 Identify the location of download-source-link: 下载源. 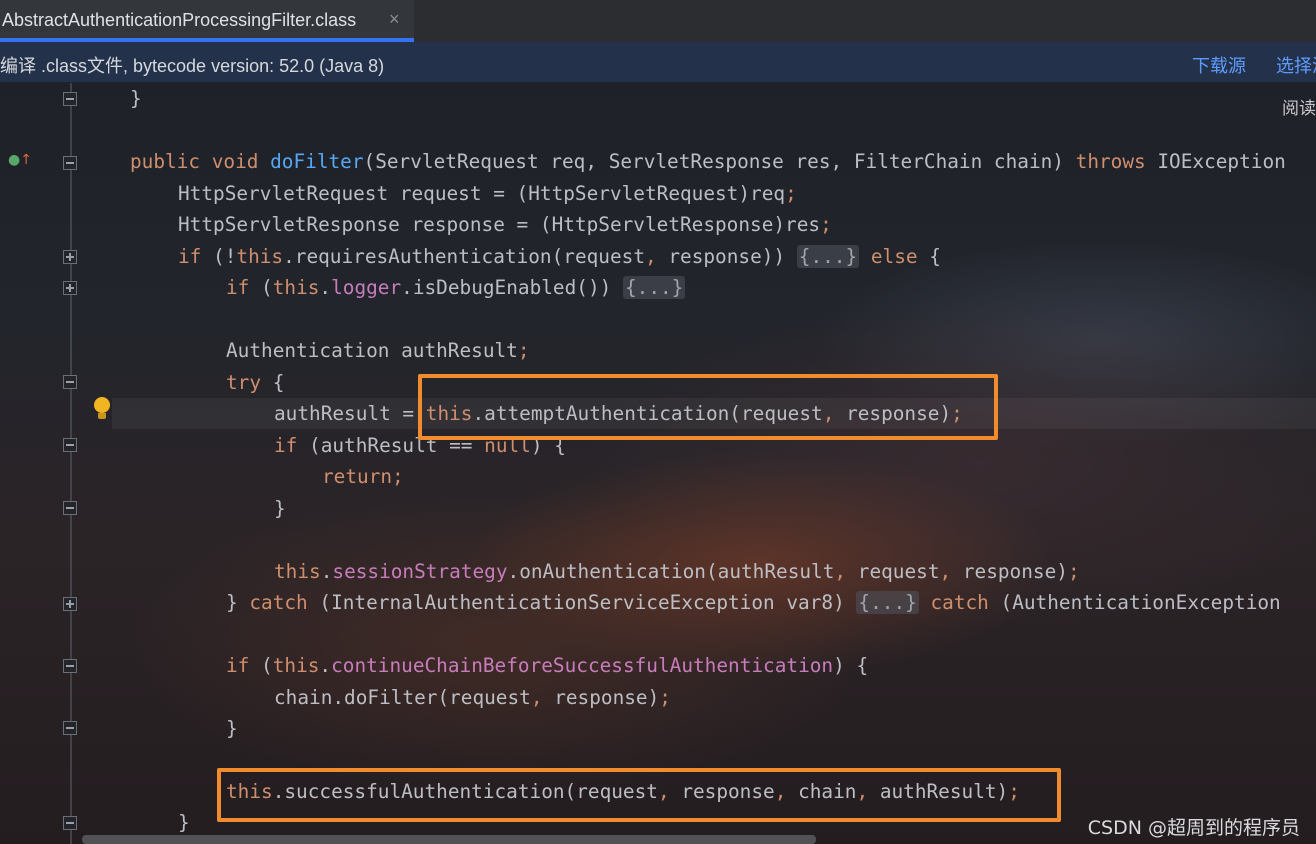
(1219, 65).